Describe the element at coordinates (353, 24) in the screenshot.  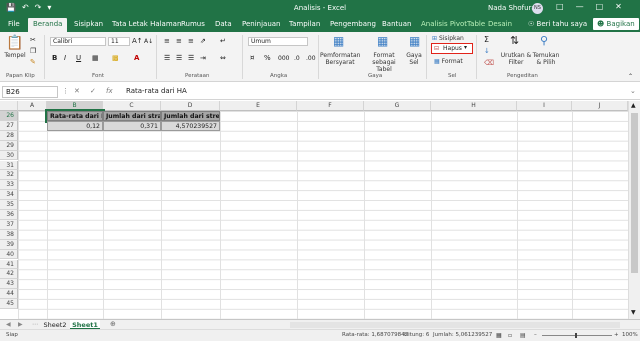
I see `tab-pengembang: Pengembang` at that location.